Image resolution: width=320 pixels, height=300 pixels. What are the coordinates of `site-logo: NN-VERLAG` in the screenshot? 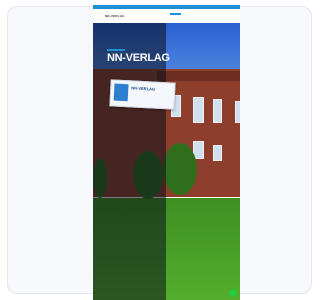 It's located at (115, 16).